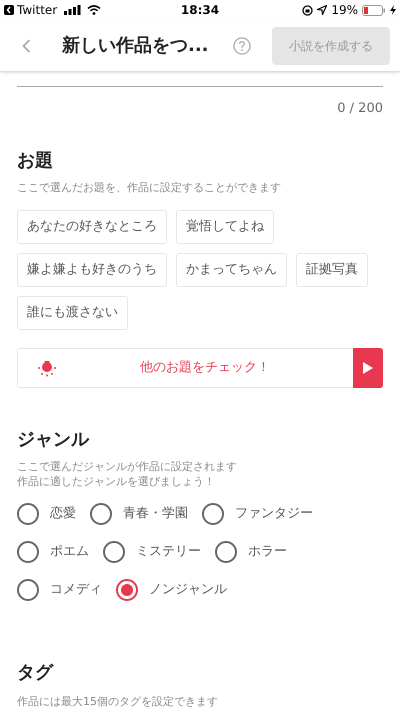  Describe the element at coordinates (225, 227) in the screenshot. I see `theme-chip: 覚悟してよね` at that location.